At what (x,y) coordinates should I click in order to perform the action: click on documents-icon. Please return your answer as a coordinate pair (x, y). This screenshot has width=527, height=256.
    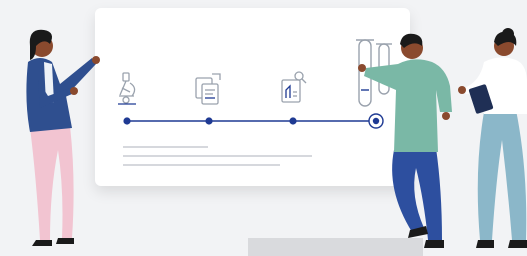
    Looking at the image, I should click on (208, 89).